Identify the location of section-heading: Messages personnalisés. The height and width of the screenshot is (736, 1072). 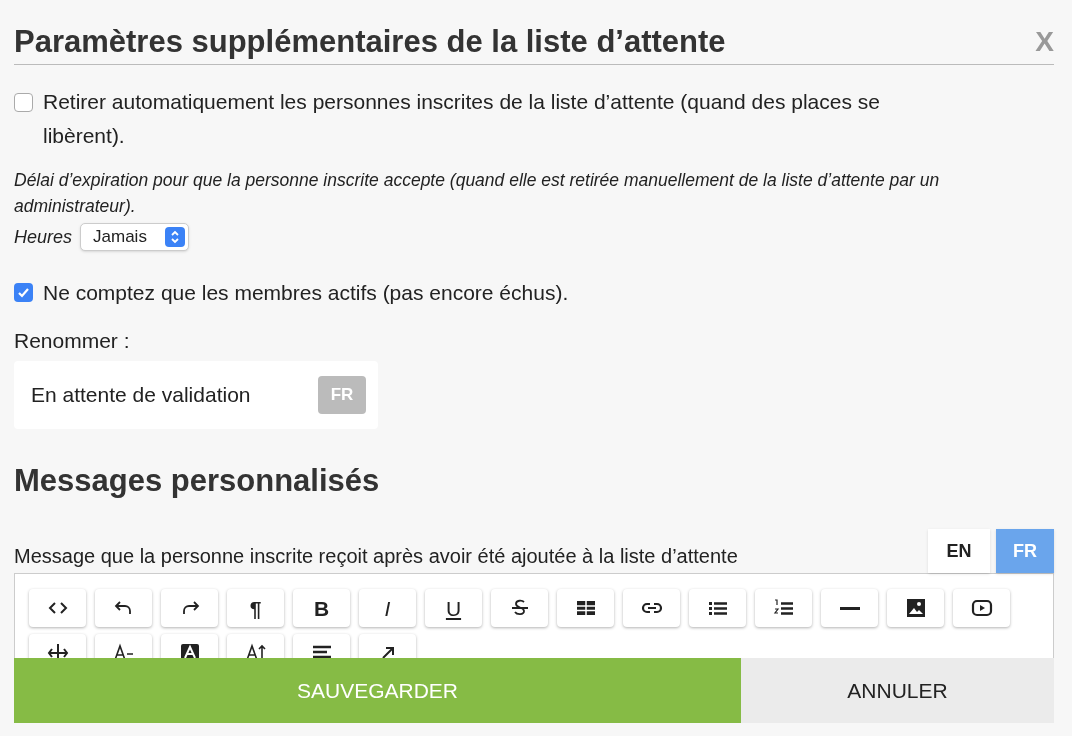
(197, 481).